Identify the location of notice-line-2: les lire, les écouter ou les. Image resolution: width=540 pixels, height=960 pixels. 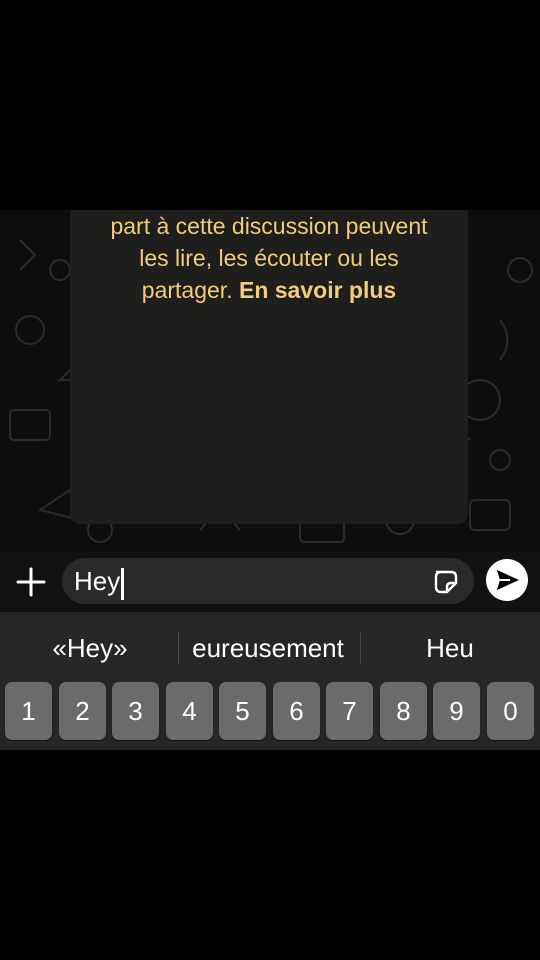
(269, 258).